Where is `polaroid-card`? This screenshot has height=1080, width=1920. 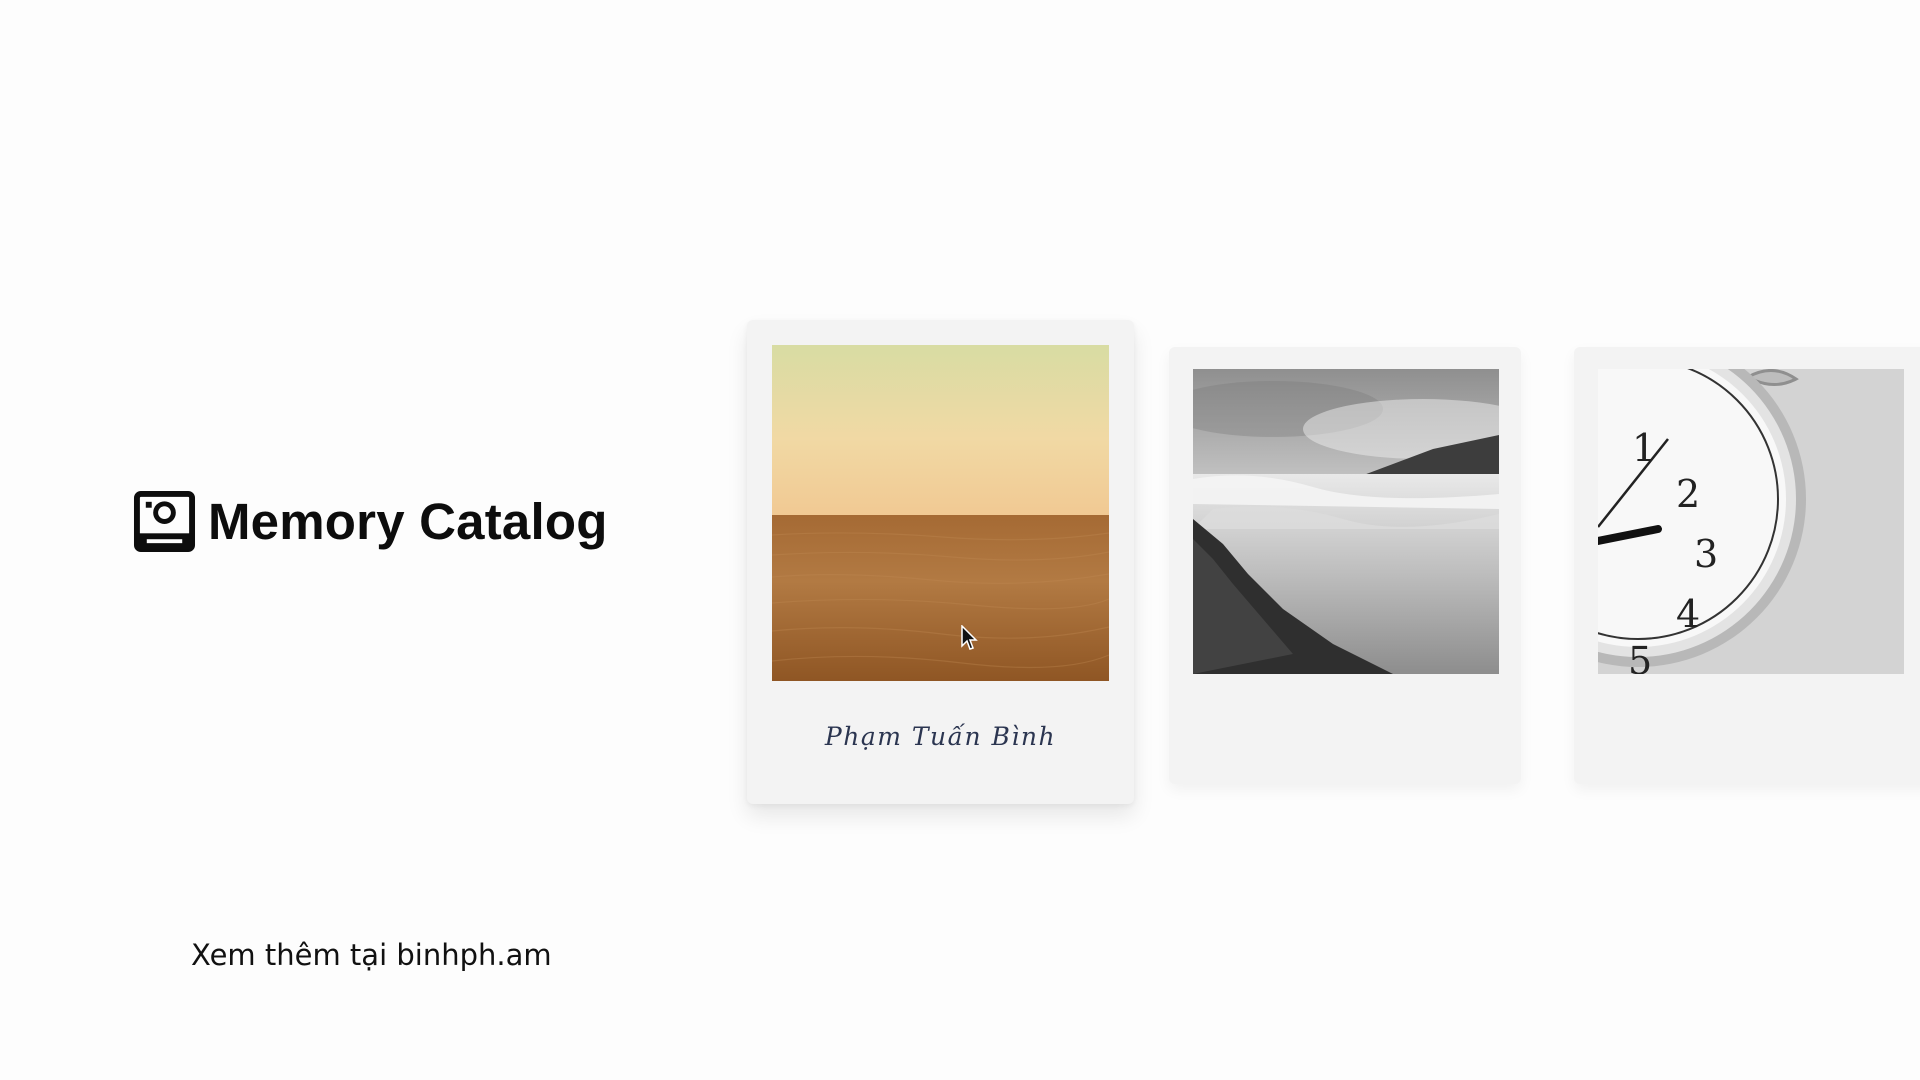 polaroid-card is located at coordinates (1345, 565).